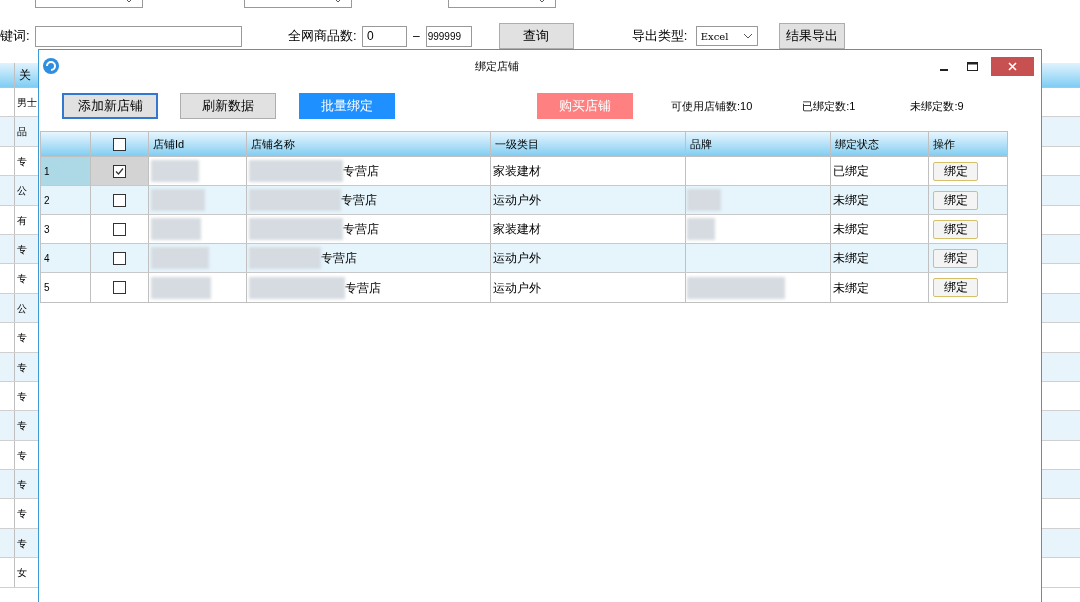 The image size is (1080, 602). Describe the element at coordinates (712, 106) in the screenshot. I see `stat-text: 可使用店铺数:10` at that location.